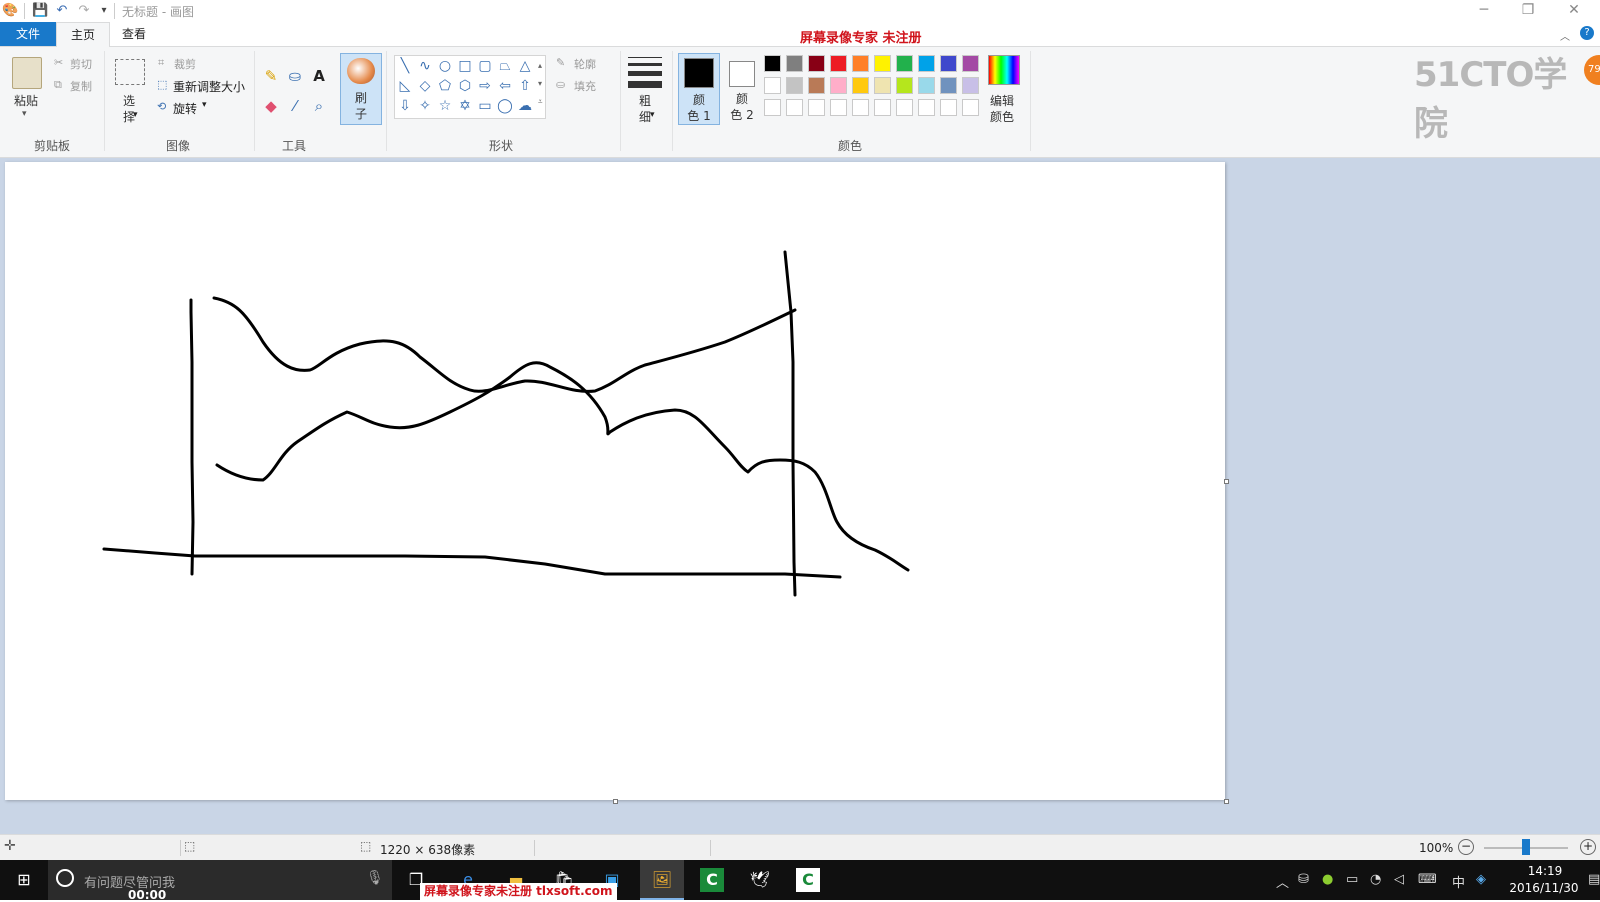 The image size is (1600, 902). Describe the element at coordinates (27, 73) in the screenshot. I see `paste-icon` at that location.